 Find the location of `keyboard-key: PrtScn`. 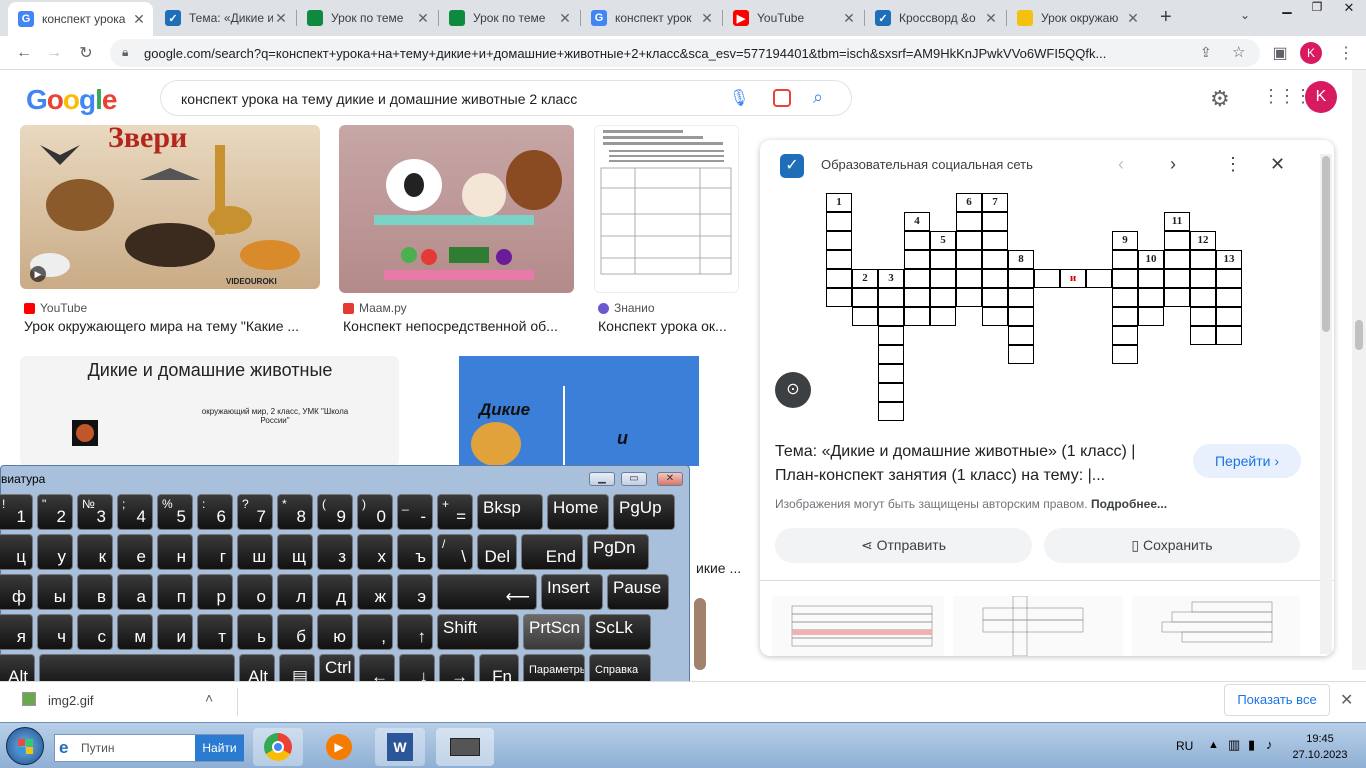

keyboard-key: PrtScn is located at coordinates (554, 632).